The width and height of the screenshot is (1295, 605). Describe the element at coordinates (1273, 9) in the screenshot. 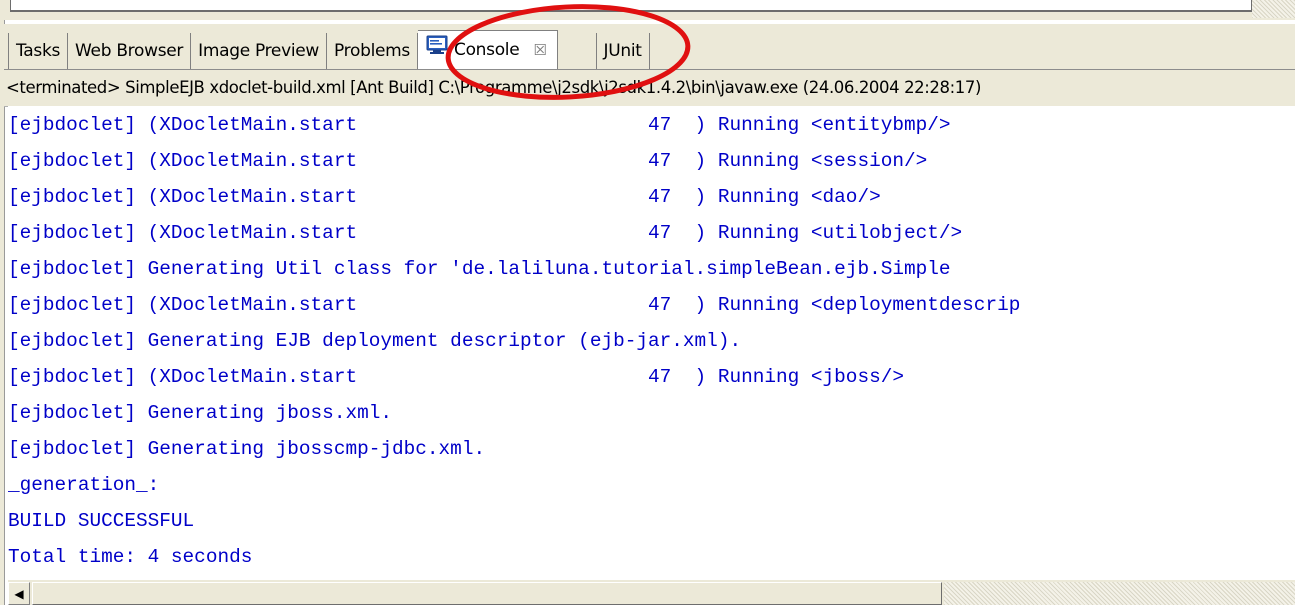

I see `scrollbar-corner` at that location.